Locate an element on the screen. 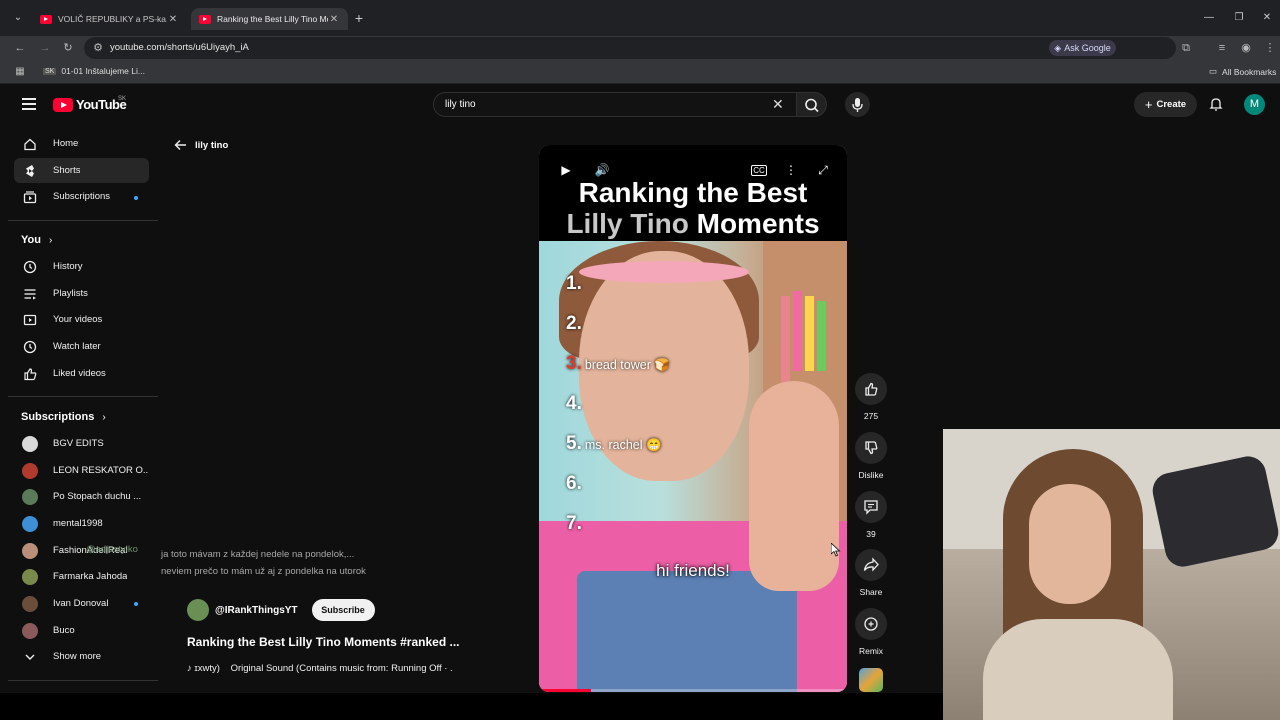  share-button: Share is located at coordinates (871, 573).